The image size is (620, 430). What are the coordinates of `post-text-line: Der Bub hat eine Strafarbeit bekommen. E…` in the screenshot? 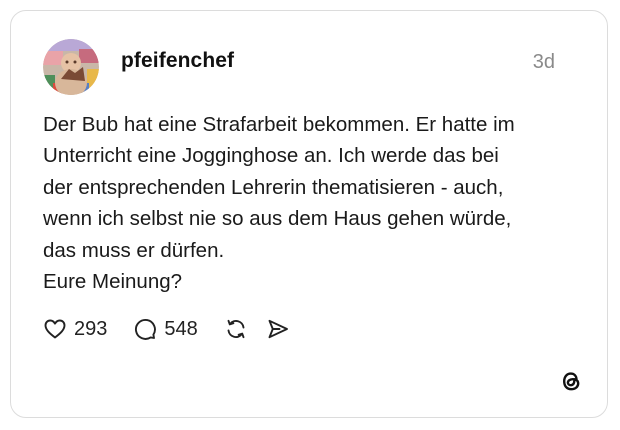 It's located at (279, 124).